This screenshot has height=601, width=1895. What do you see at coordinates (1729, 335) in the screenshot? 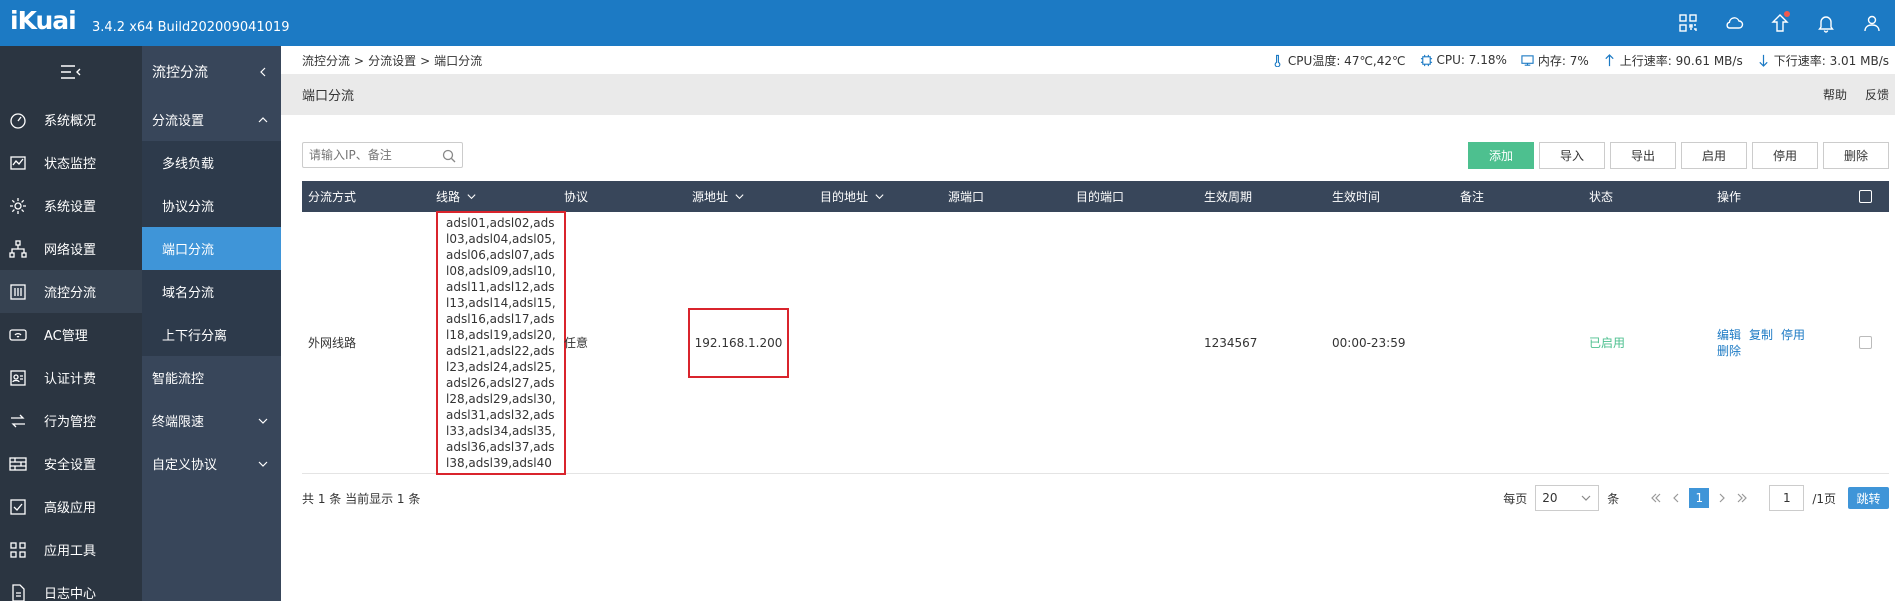
I see `edit-link: 编辑` at bounding box center [1729, 335].